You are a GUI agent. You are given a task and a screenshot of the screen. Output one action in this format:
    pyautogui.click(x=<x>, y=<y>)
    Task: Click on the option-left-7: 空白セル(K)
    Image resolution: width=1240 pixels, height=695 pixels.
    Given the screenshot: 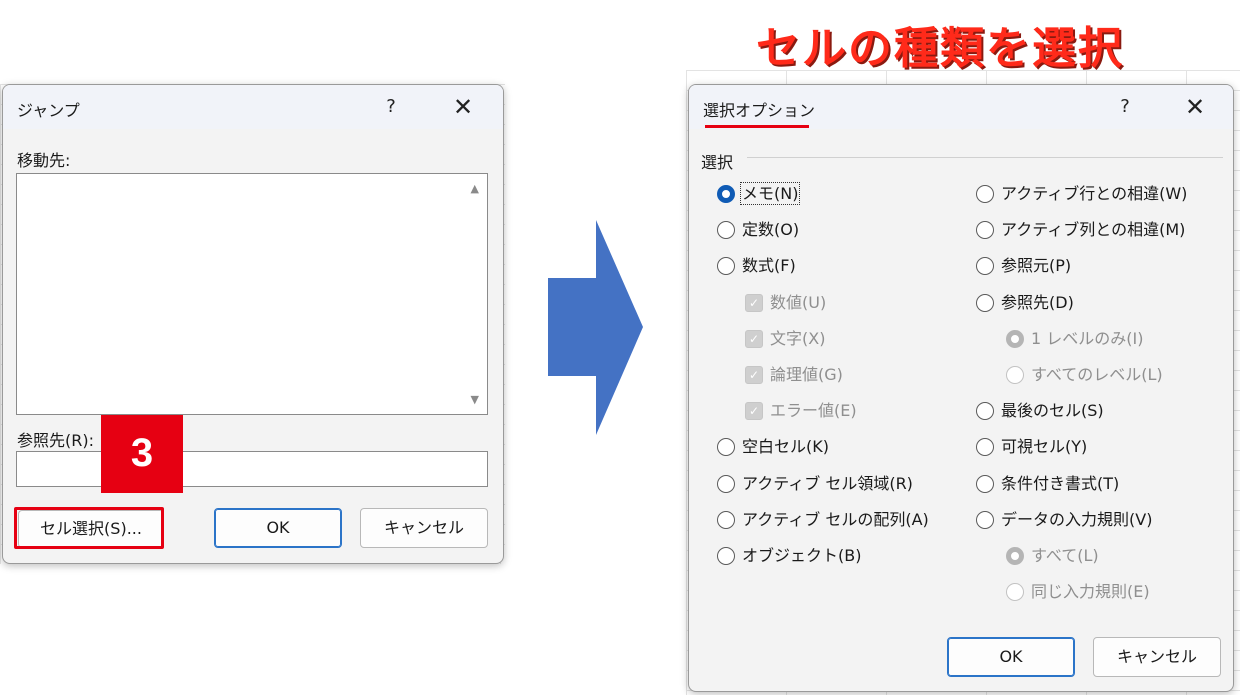 What is the action you would take?
    pyautogui.click(x=773, y=447)
    